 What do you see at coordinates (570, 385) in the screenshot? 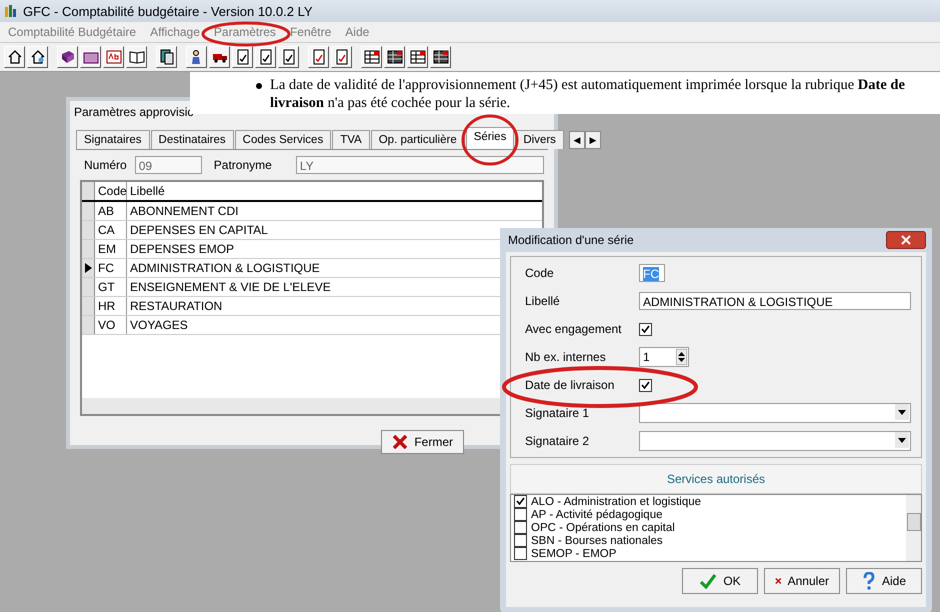
I see `field-label: Date de livraison` at bounding box center [570, 385].